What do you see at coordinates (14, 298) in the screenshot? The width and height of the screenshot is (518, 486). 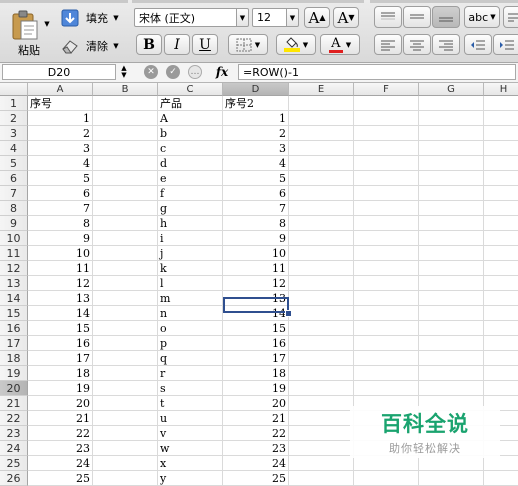 I see `row-header: 14` at bounding box center [14, 298].